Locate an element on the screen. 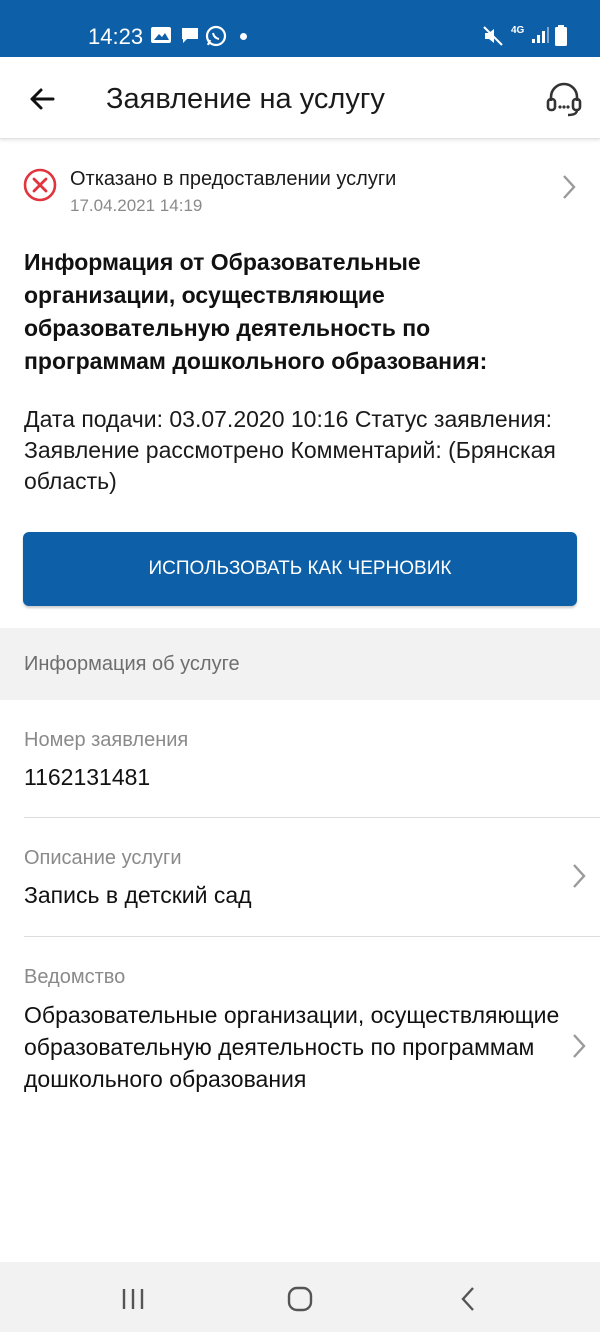  headset-icon is located at coordinates (564, 99).